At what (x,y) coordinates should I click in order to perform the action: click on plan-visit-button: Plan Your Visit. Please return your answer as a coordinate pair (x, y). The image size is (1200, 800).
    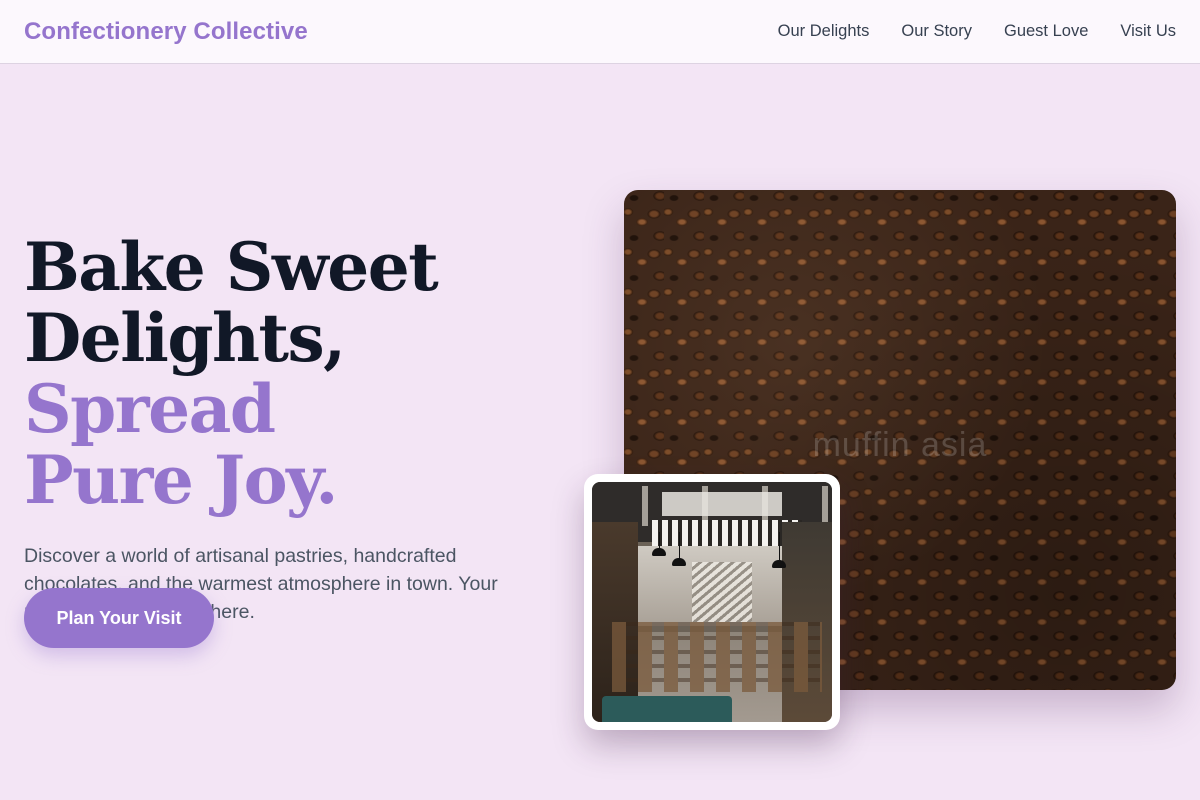
    Looking at the image, I should click on (119, 618).